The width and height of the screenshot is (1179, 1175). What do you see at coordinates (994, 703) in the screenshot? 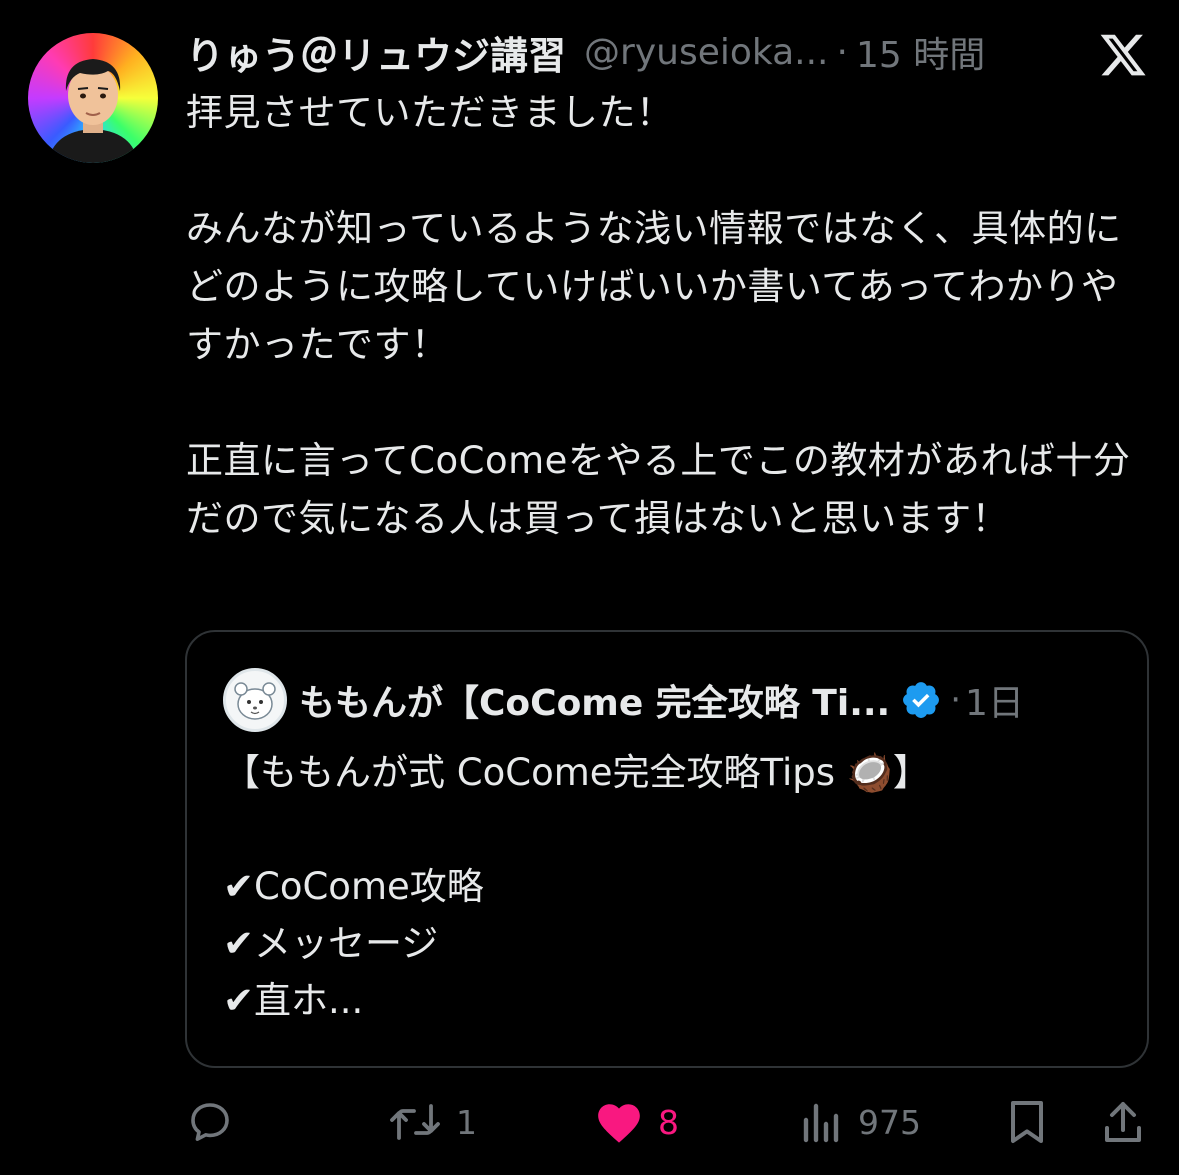
I see `quoted-tweet-timestamp: 1日` at bounding box center [994, 703].